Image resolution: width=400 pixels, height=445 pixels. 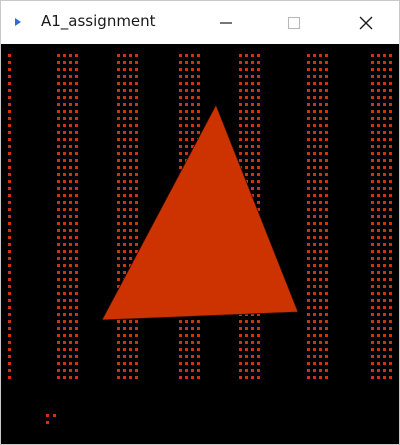 I want to click on title-bar: A1_assignment, so click(x=200, y=22).